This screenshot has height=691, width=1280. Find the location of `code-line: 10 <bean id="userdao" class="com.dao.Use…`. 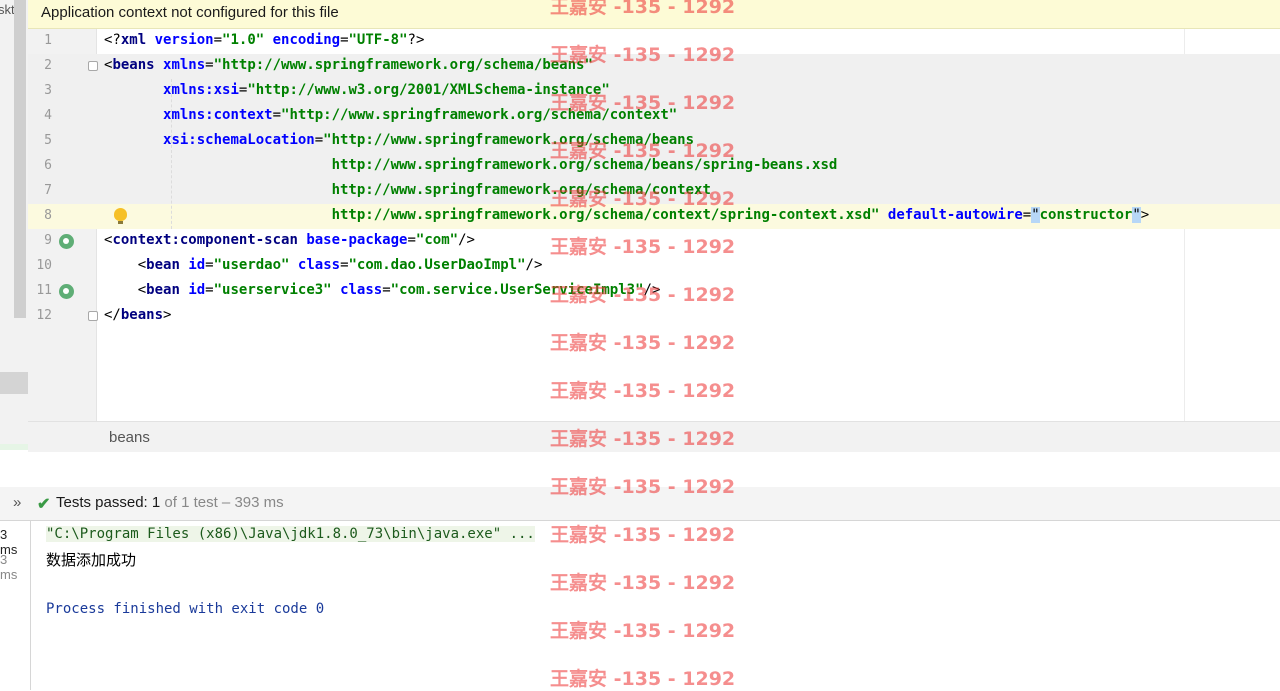

code-line: 10 <bean id="userdao" class="com.dao.Use… is located at coordinates (654, 266).